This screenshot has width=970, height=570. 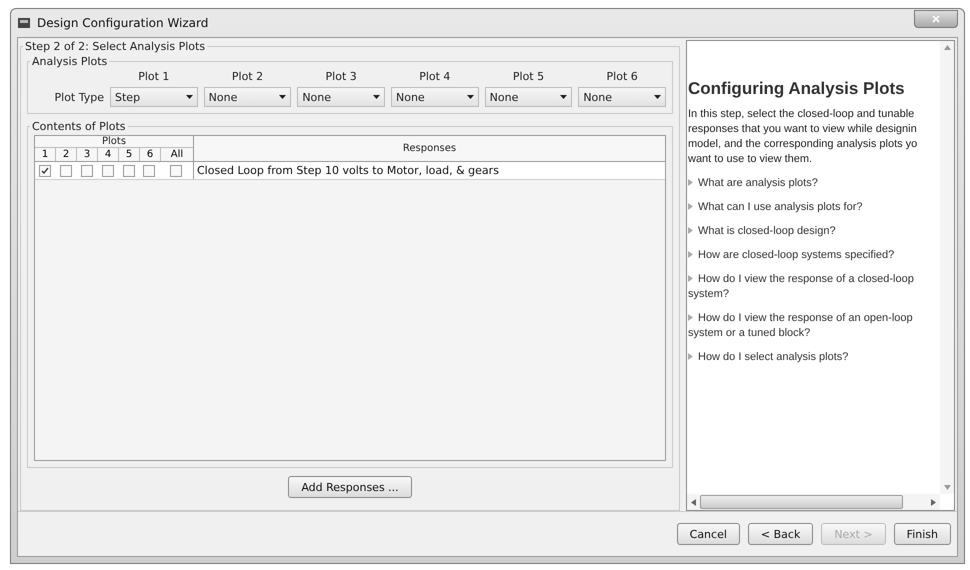 I want to click on plot-heading: Plot 2, so click(x=247, y=76).